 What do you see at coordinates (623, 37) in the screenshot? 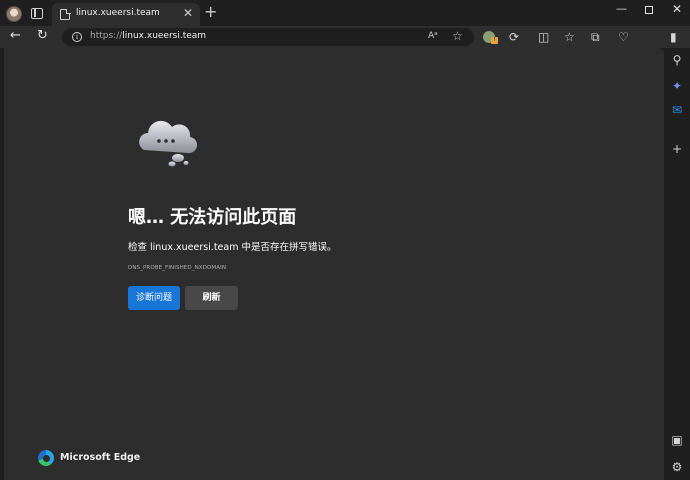
I see `copilot-health-icon: ♡` at bounding box center [623, 37].